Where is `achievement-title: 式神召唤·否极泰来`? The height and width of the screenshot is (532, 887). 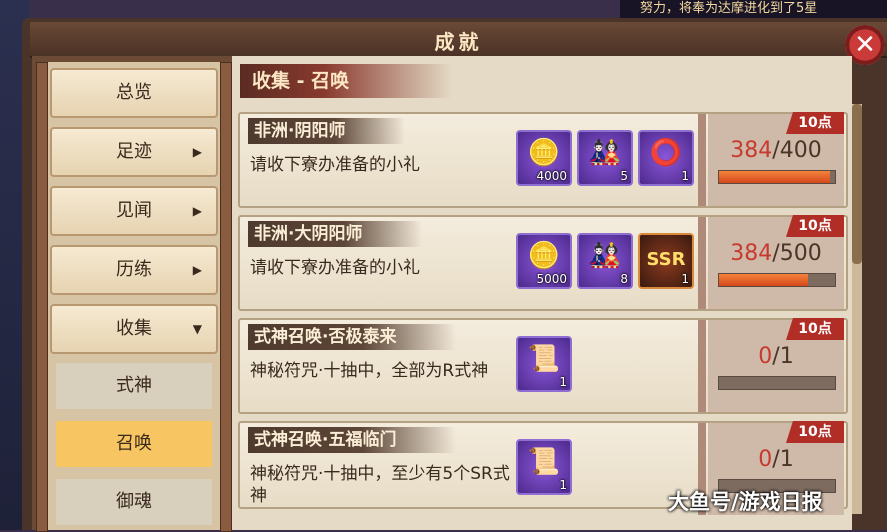 achievement-title: 式神召唤·否极泰来 is located at coordinates (352, 337).